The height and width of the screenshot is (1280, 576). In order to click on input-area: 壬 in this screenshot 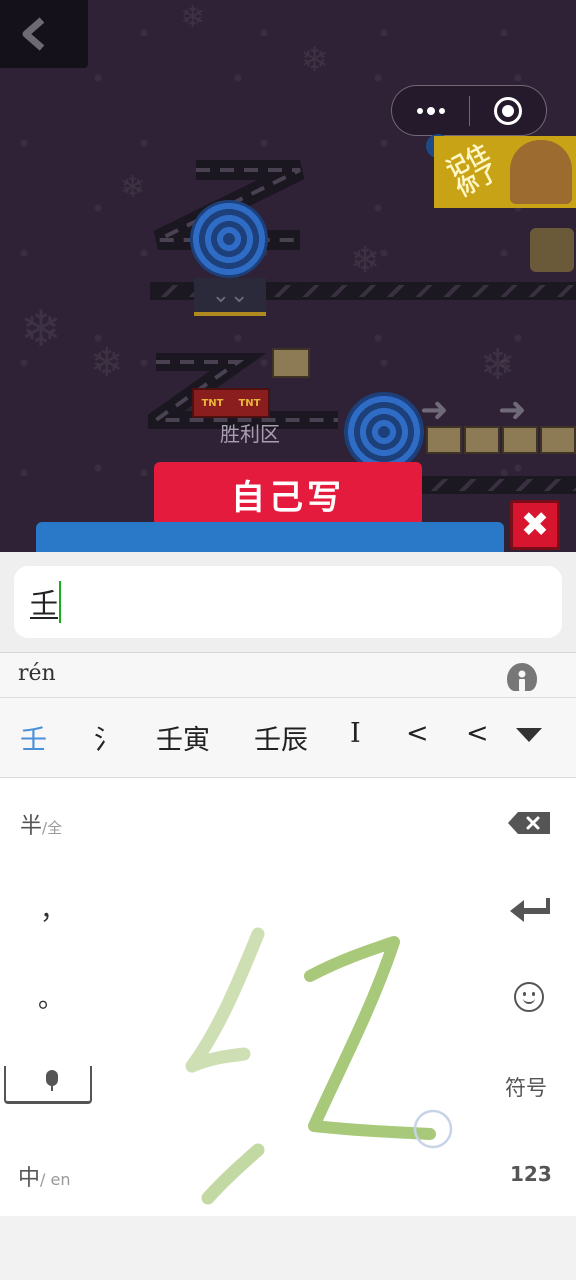, I will do `click(288, 602)`.